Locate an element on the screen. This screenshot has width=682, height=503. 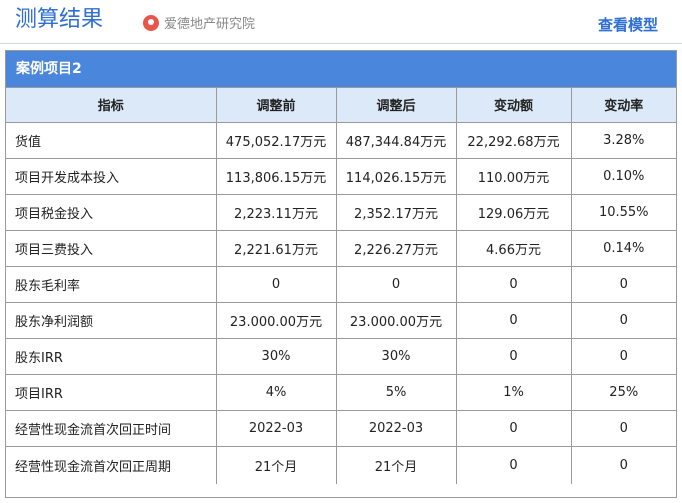
change-amount-cell: 110.00万元 is located at coordinates (513, 176).